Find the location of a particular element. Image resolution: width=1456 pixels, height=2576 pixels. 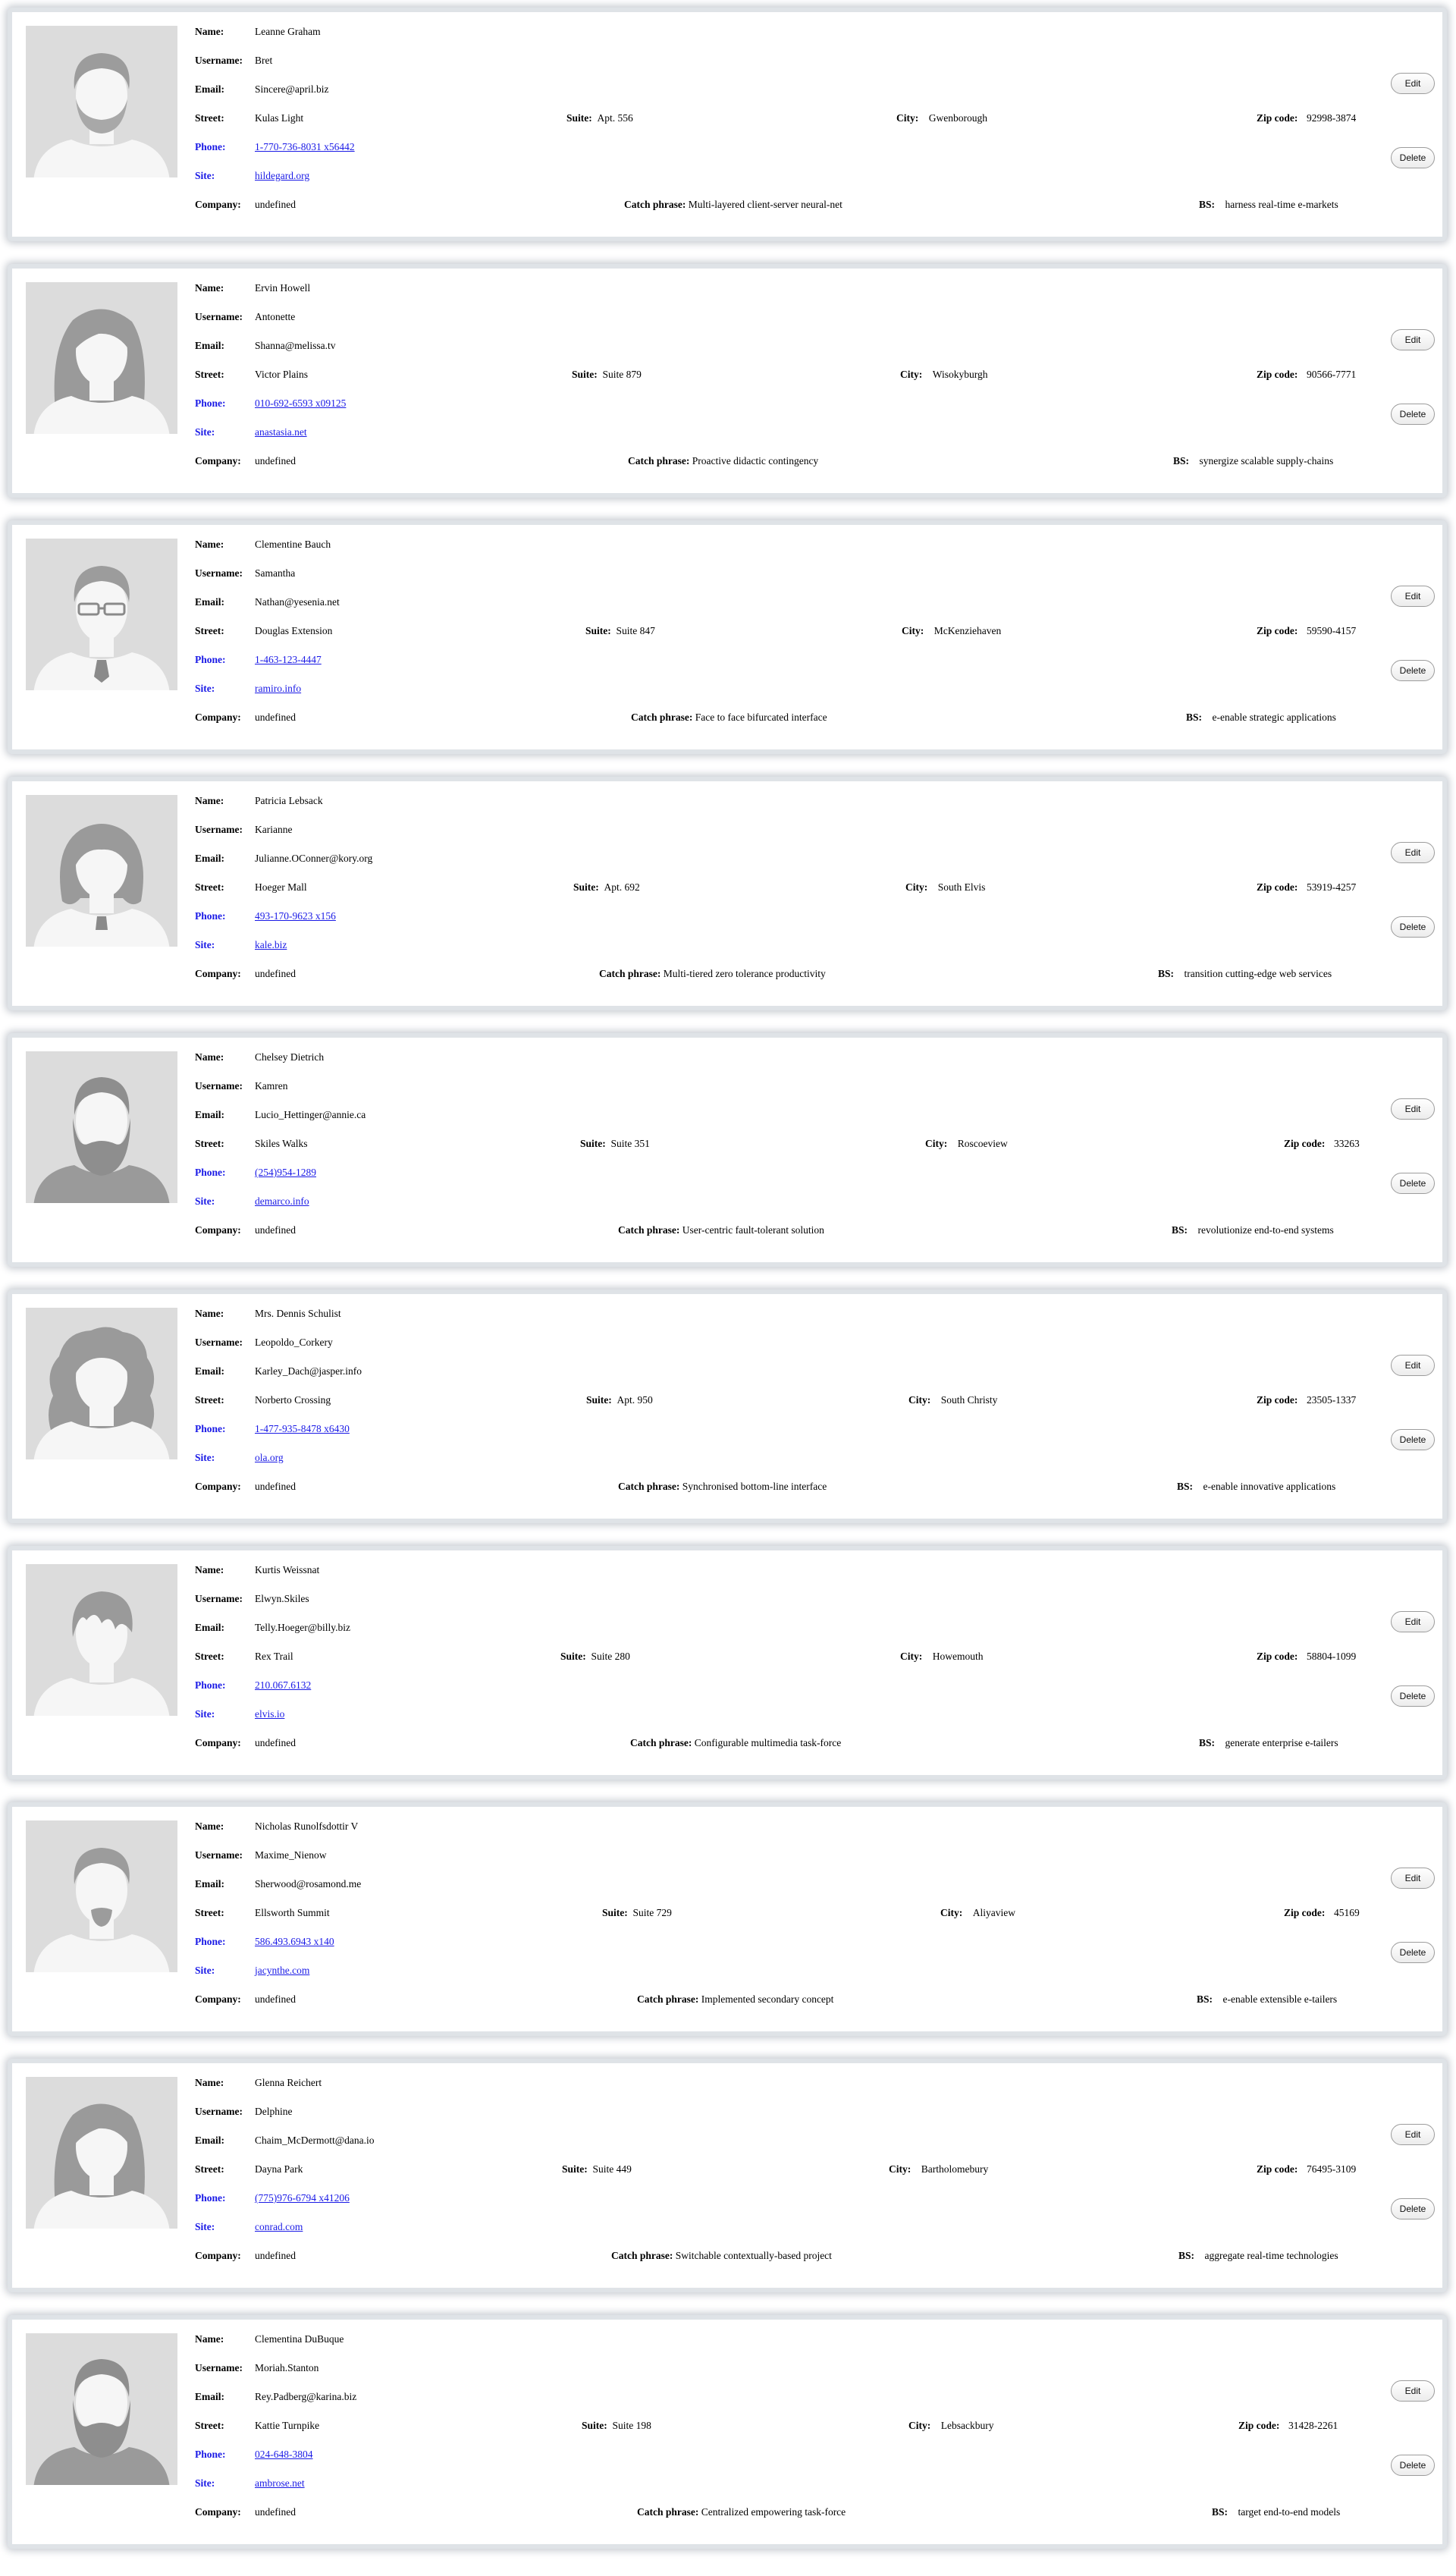

site-link: ramiro.info is located at coordinates (278, 689).